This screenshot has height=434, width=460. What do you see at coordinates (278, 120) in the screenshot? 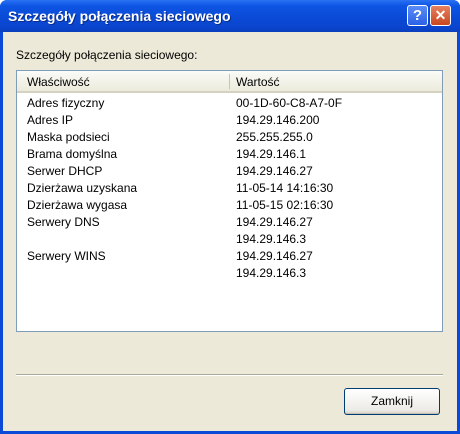
I see `value-cell: 194.29.146.200` at bounding box center [278, 120].